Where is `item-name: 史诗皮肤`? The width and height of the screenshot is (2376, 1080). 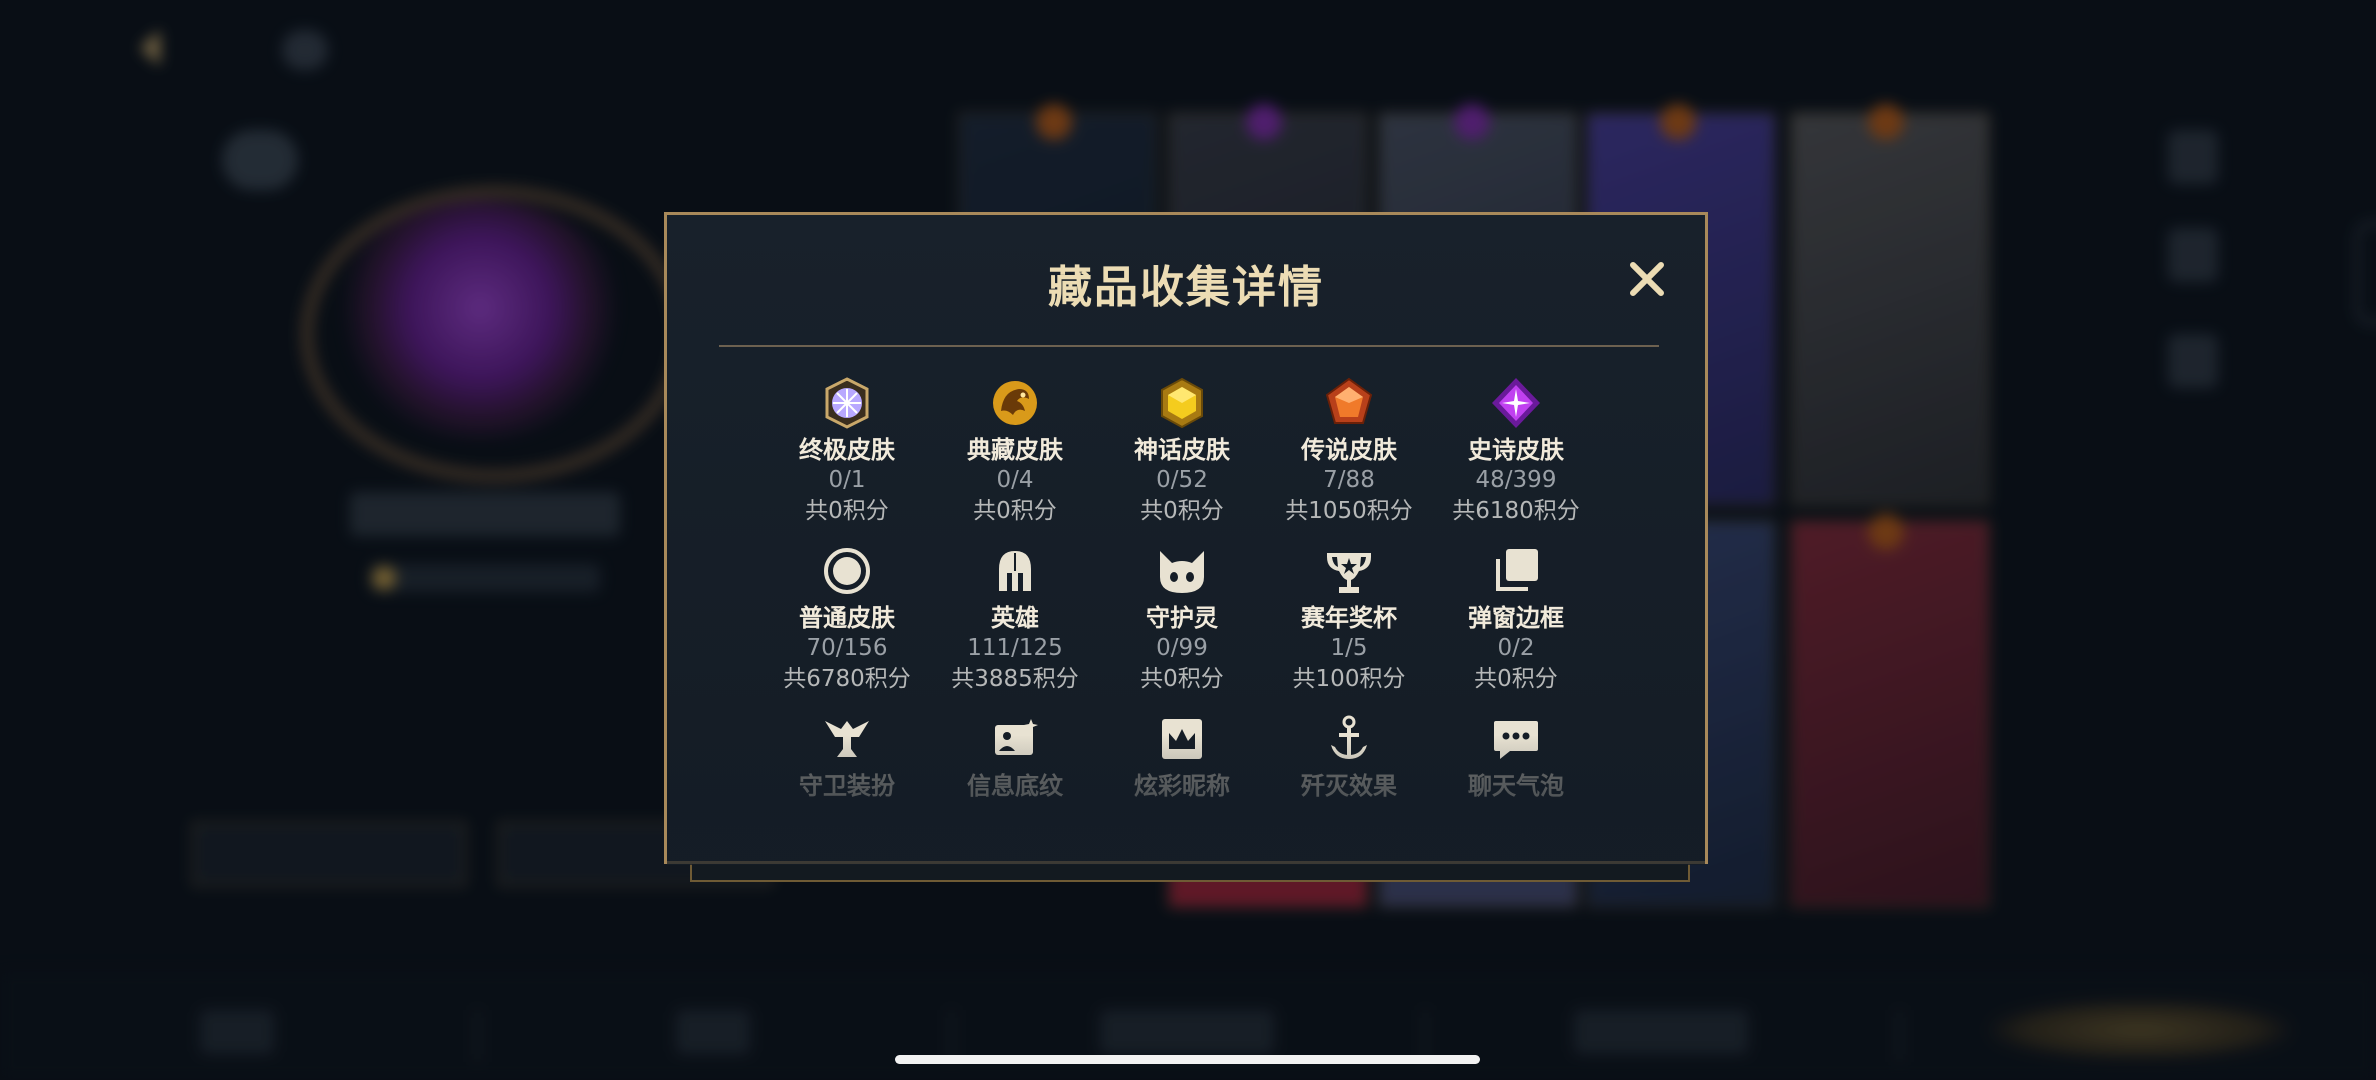
item-name: 史诗皮肤 is located at coordinates (1516, 450).